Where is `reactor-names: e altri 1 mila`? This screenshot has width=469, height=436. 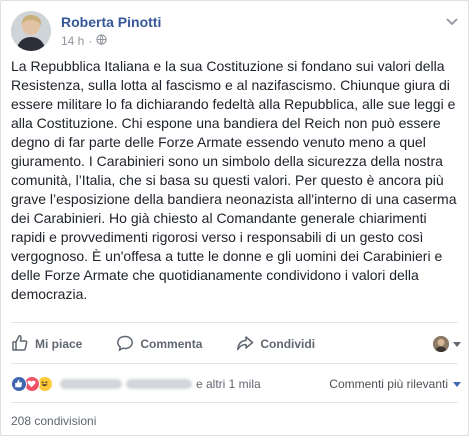
reactor-names: e altri 1 mila is located at coordinates (160, 384).